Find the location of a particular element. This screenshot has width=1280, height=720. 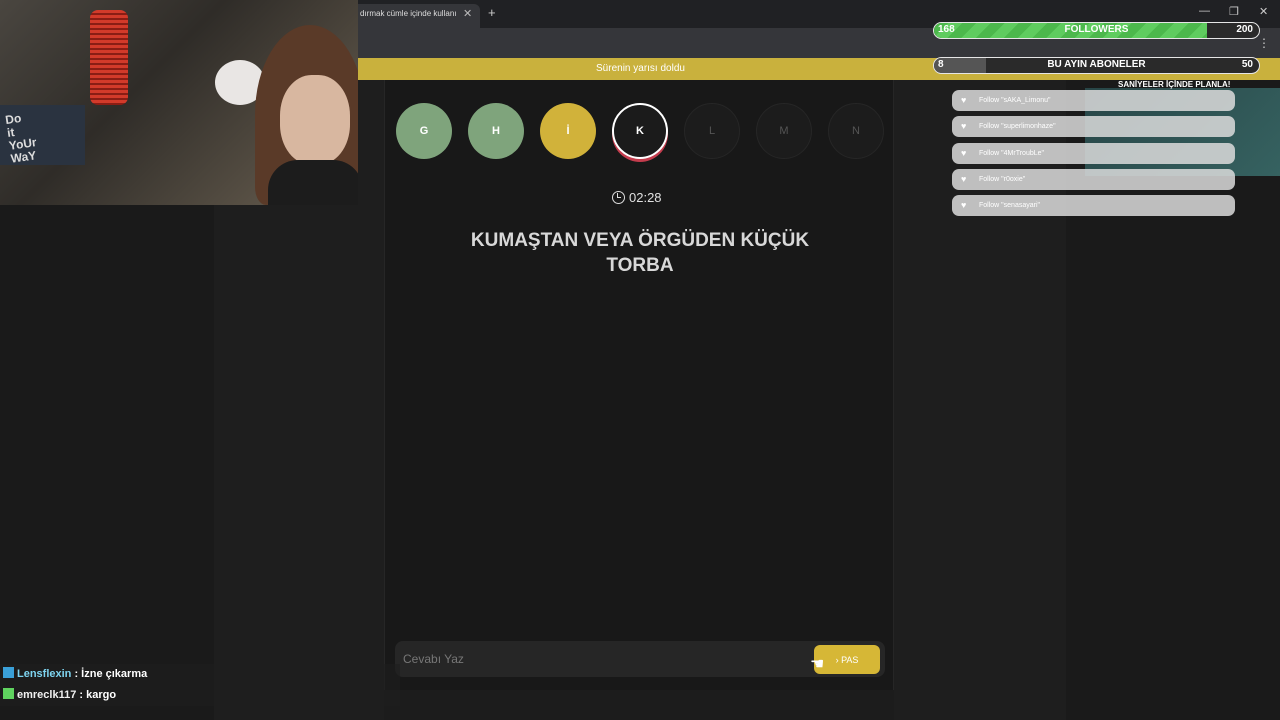

webcam-feed: Do it YoUr WaY is located at coordinates (179, 102).